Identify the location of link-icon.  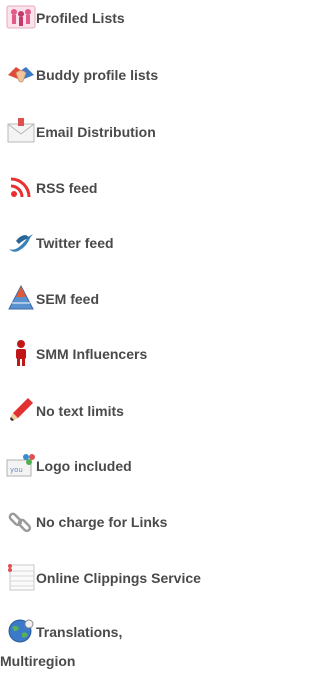
(21, 521).